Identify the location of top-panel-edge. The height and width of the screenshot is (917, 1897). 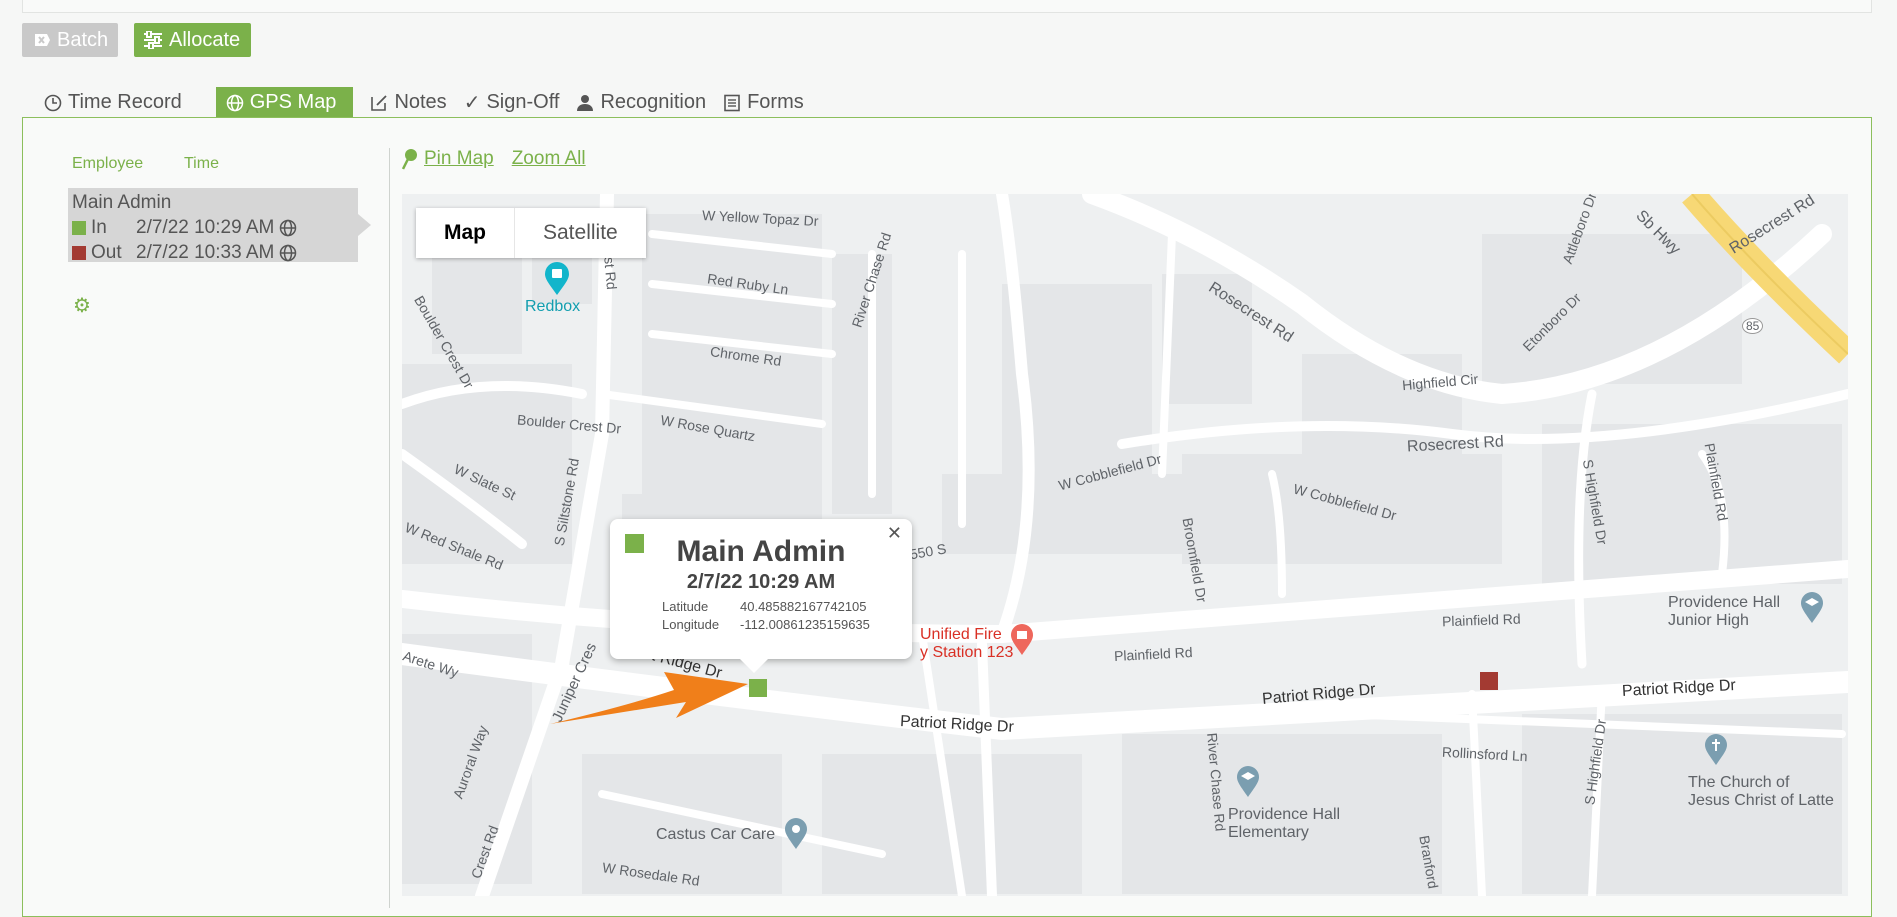
(947, 6).